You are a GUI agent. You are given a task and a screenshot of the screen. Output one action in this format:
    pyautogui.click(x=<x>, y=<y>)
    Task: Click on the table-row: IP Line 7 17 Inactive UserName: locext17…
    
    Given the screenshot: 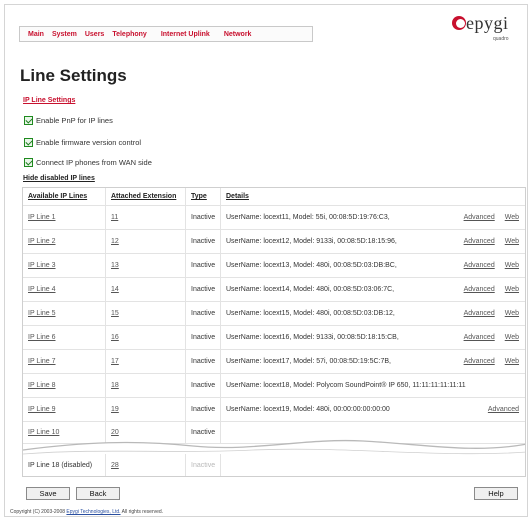 What is the action you would take?
    pyautogui.click(x=274, y=361)
    